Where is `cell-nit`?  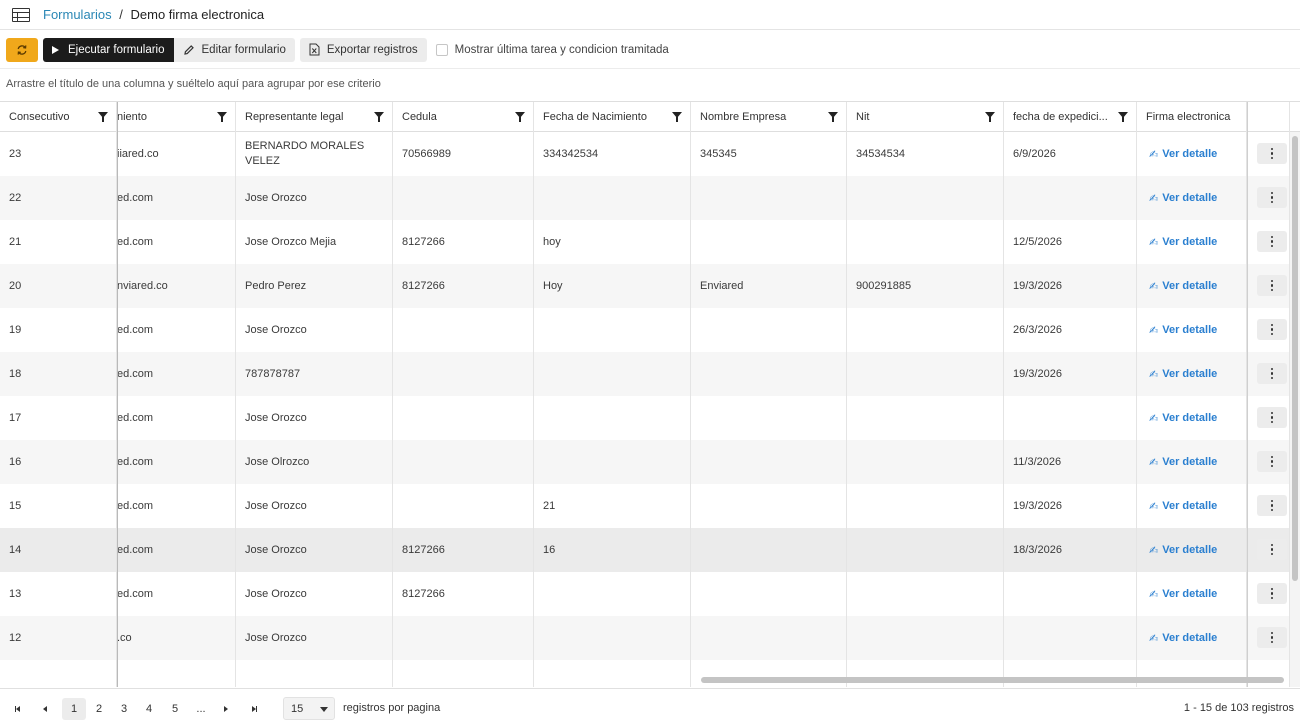
cell-nit is located at coordinates (925, 374).